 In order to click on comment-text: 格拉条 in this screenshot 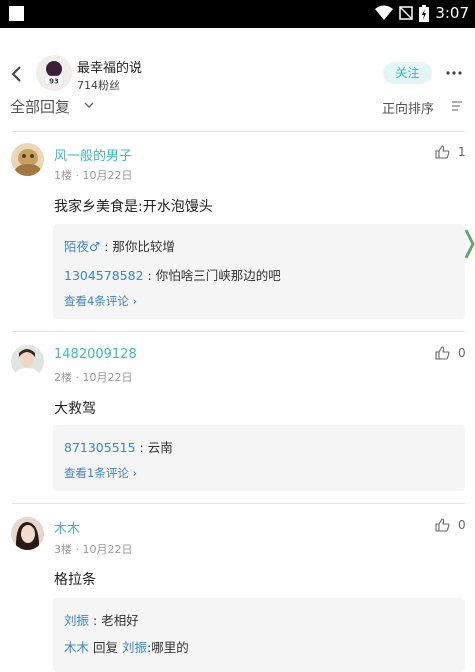, I will do `click(75, 580)`.